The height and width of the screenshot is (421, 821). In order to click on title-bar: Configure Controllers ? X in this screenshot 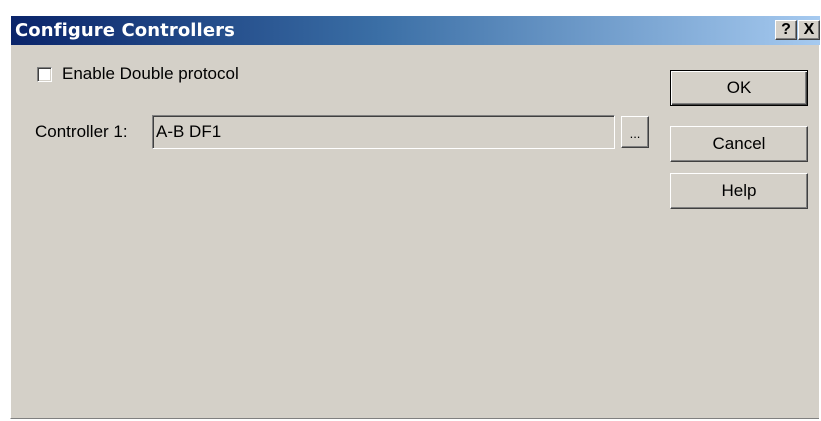, I will do `click(415, 30)`.